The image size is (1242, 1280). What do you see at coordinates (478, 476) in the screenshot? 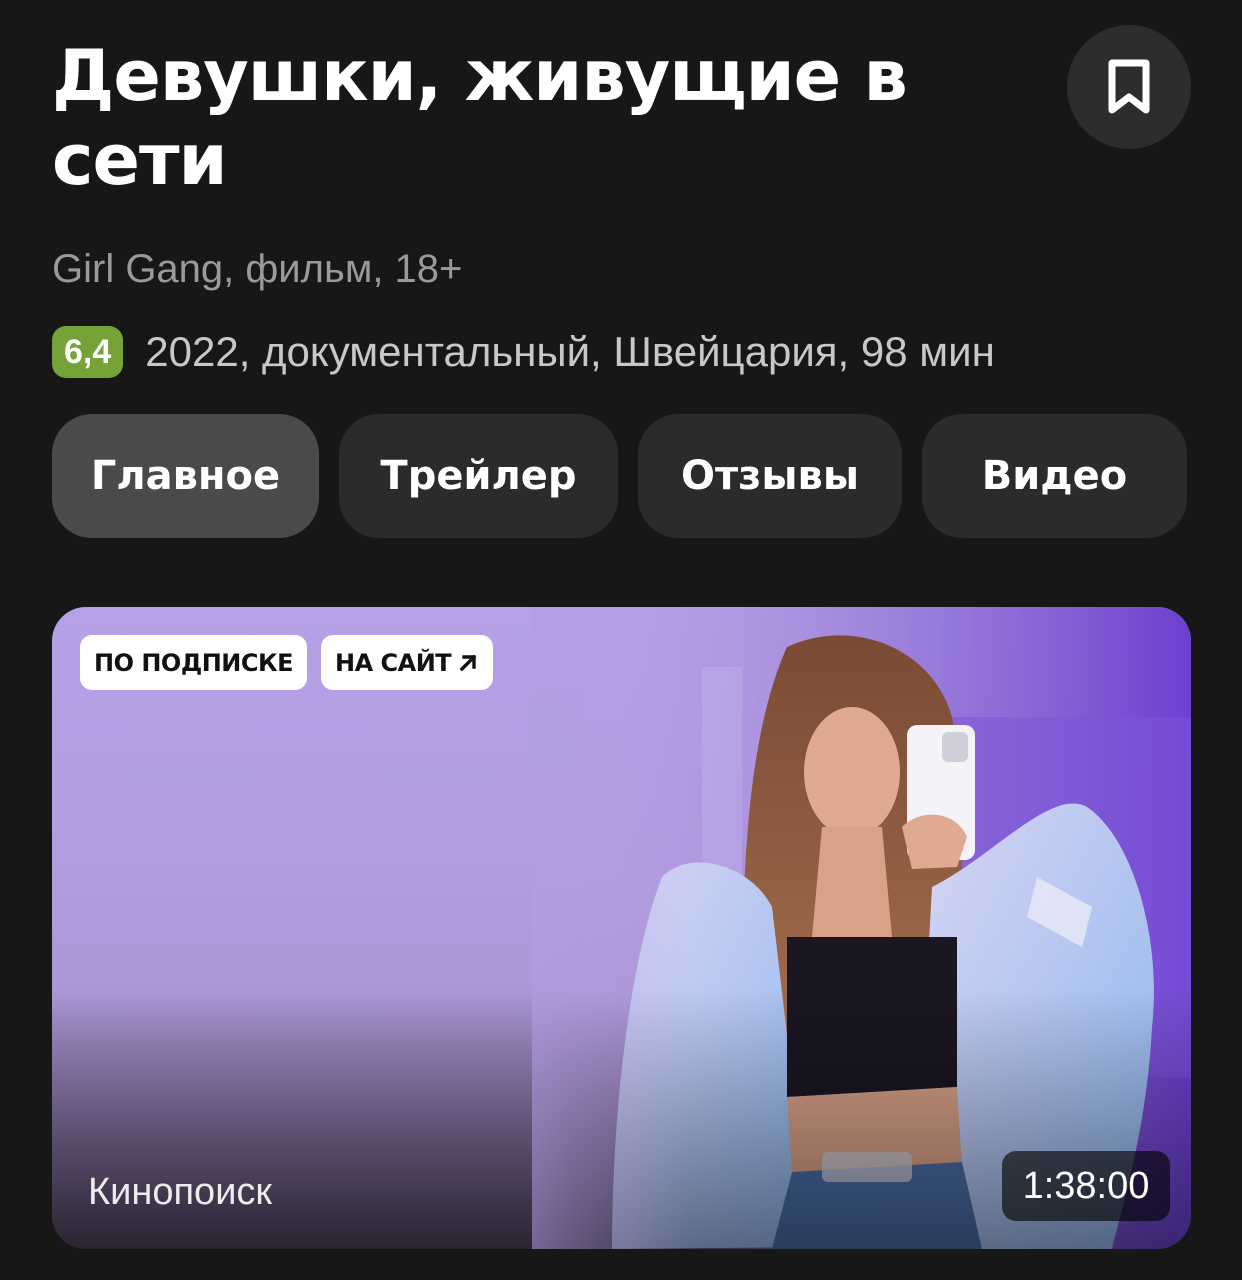
I see `tab-trailer: Трейлер` at bounding box center [478, 476].